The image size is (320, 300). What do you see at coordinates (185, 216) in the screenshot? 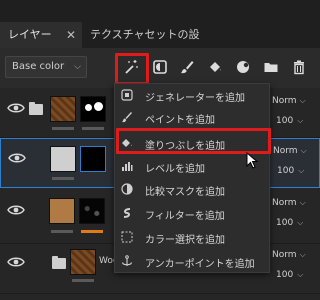
I see `menu-item-label: フィルターを追加` at bounding box center [185, 216].